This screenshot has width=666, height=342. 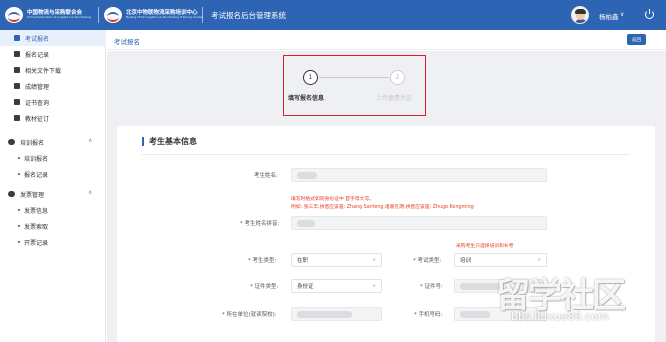 I want to click on section-title: 考生基本信息, so click(x=169, y=141).